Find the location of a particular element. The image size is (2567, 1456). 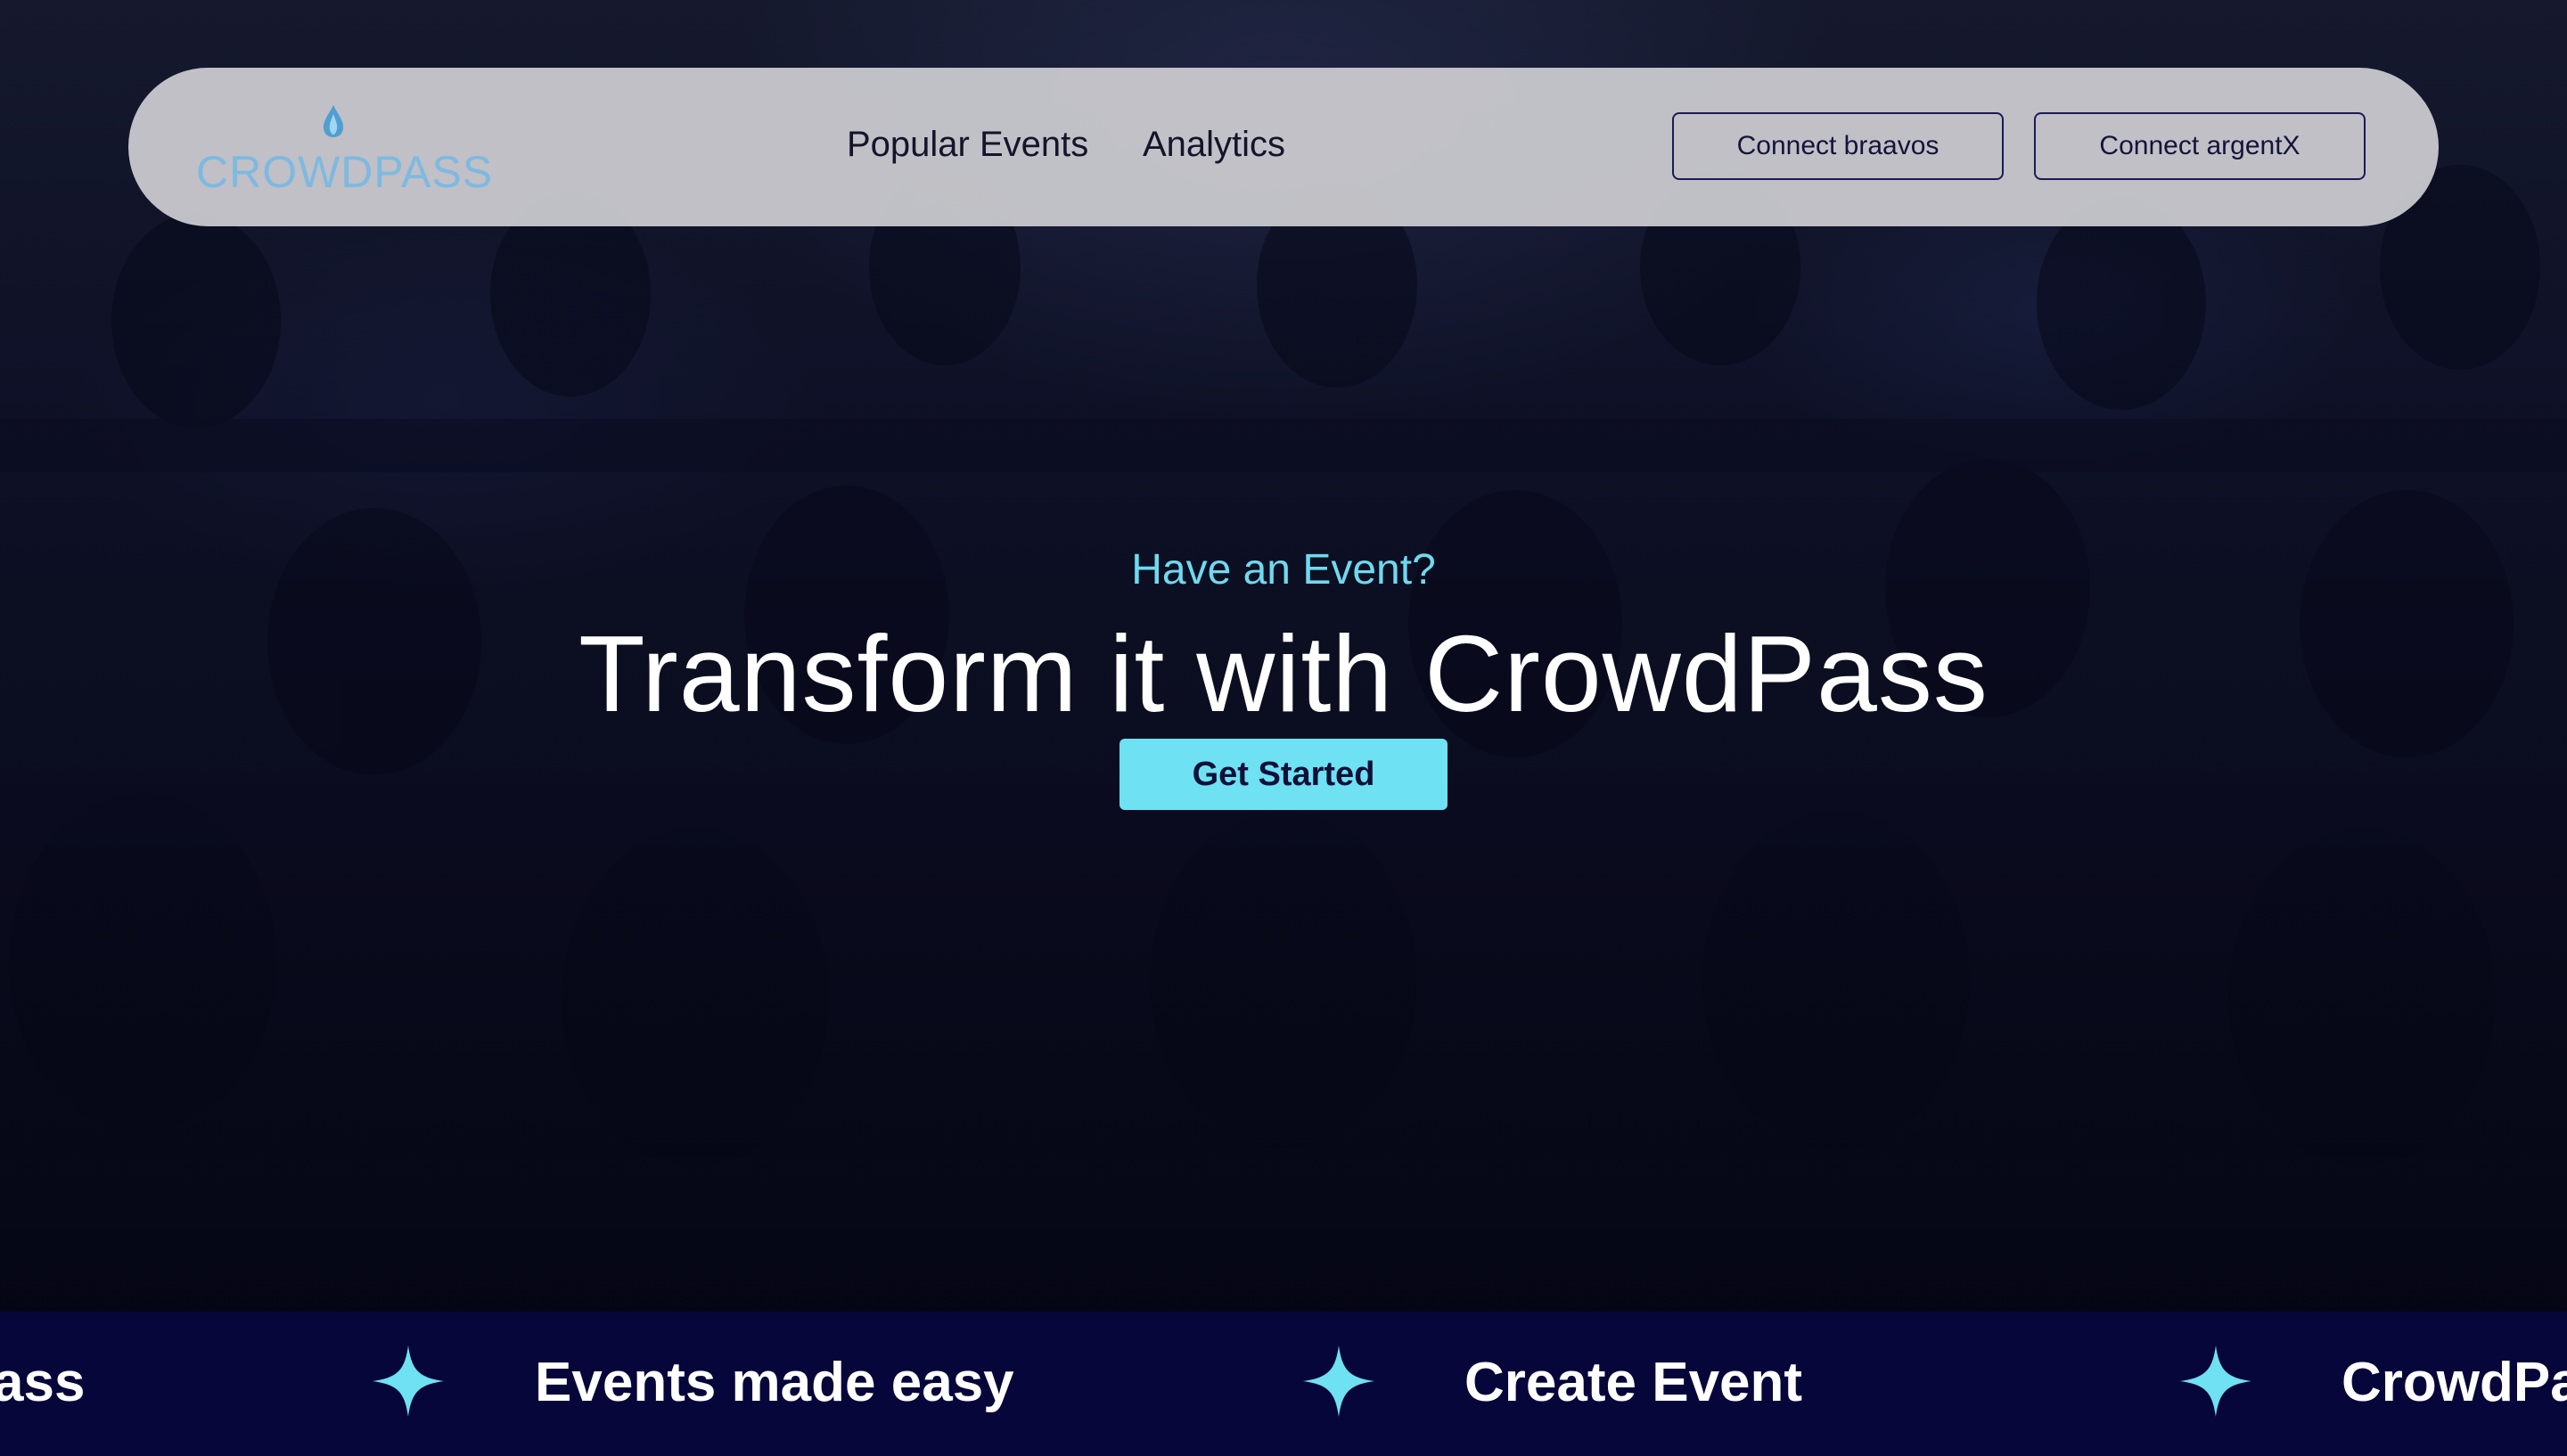

marquee-item: CrowdPa is located at coordinates (2454, 1382).